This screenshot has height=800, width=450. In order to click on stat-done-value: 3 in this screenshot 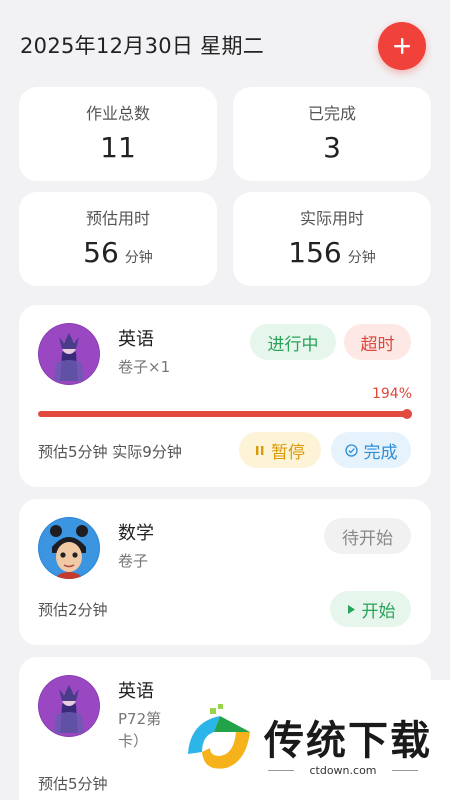, I will do `click(332, 147)`.